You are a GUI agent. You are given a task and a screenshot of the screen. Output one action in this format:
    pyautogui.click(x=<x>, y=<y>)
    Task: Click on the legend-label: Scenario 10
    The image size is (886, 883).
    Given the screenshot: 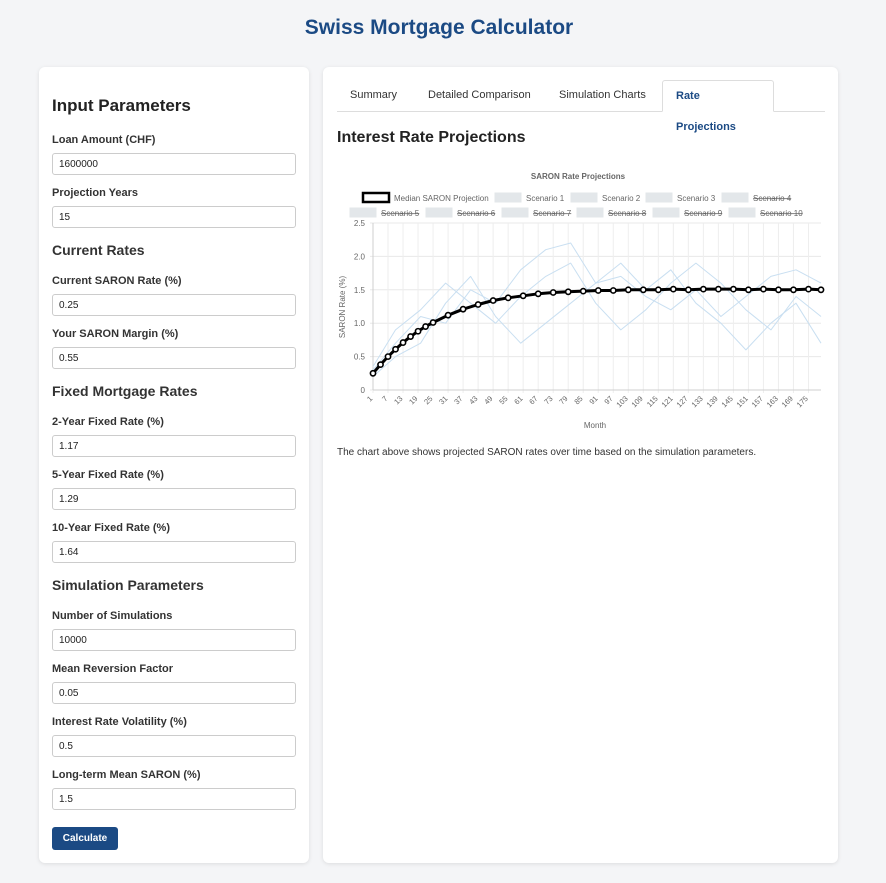 What is the action you would take?
    pyautogui.click(x=781, y=213)
    